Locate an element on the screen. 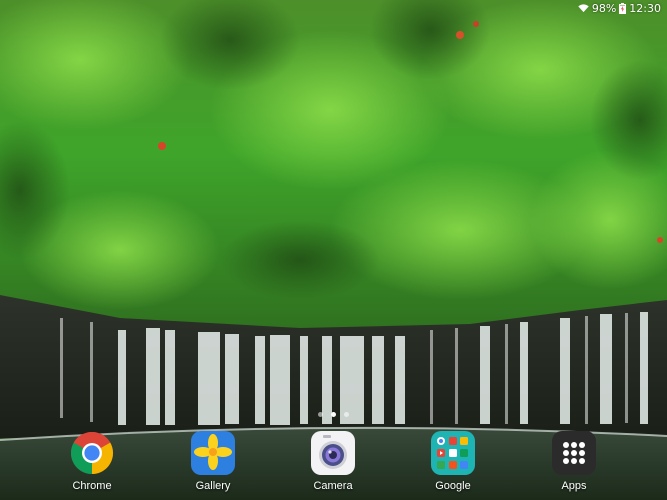 The height and width of the screenshot is (500, 667). clock: 12:30 is located at coordinates (645, 8).